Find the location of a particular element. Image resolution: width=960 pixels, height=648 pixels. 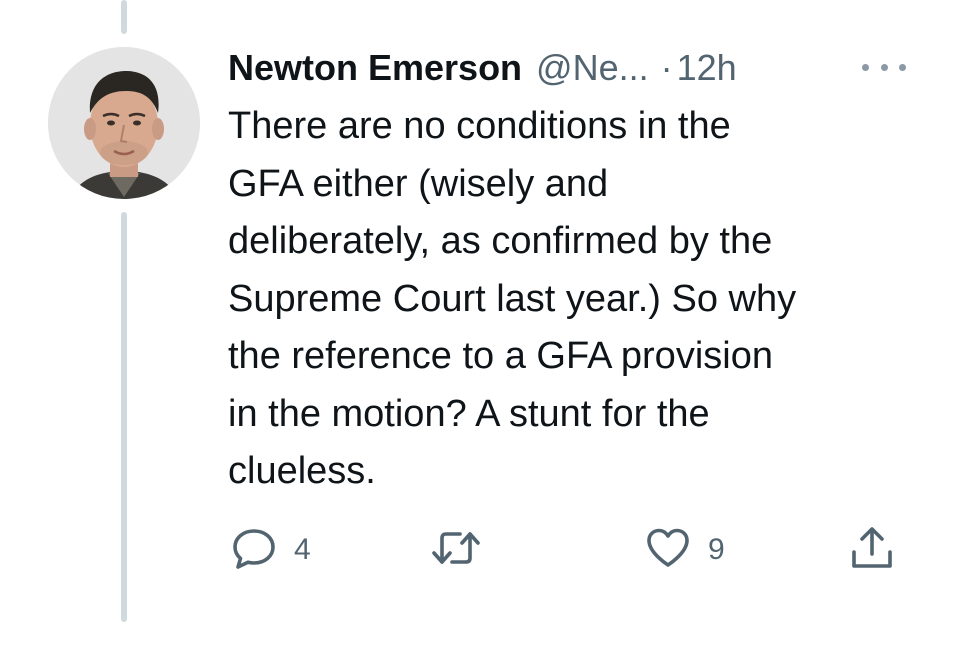

reply-button: 4 is located at coordinates (269, 550).